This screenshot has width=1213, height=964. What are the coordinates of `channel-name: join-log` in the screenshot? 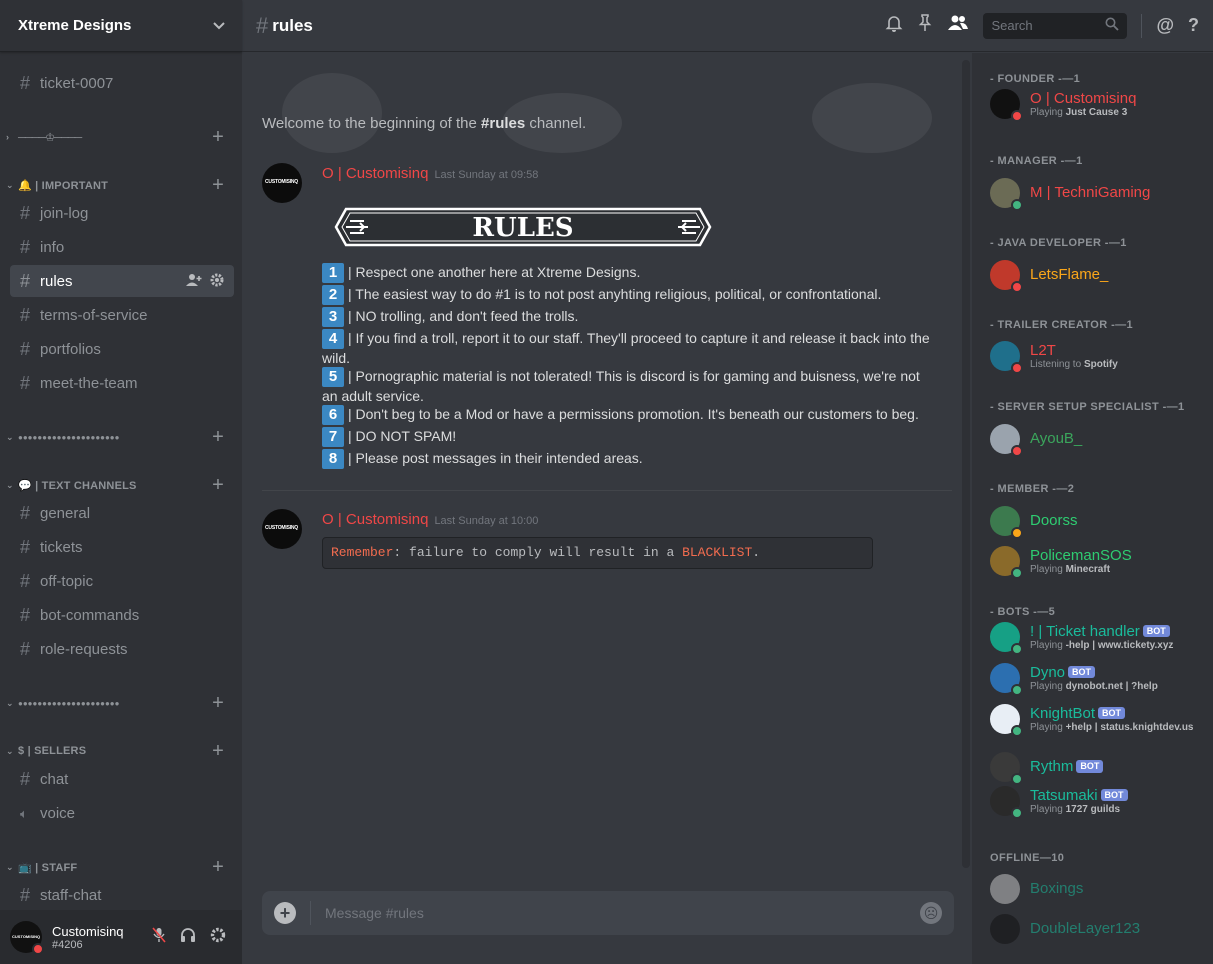 It's located at (64, 213).